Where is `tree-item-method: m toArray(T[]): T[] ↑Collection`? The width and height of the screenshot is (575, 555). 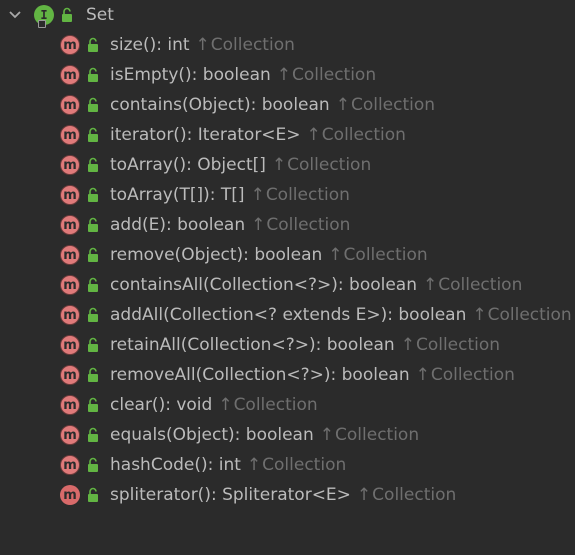
tree-item-method: m toArray(T[]): T[] ↑Collection is located at coordinates (205, 195).